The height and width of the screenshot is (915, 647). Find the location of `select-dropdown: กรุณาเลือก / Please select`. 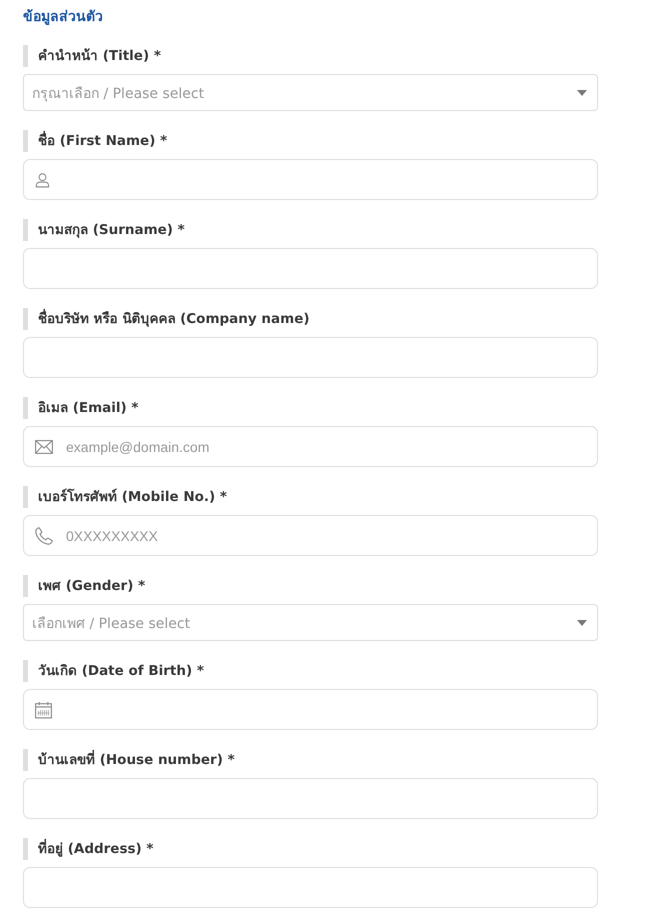

select-dropdown: กรุณาเลือก / Please select is located at coordinates (310, 92).